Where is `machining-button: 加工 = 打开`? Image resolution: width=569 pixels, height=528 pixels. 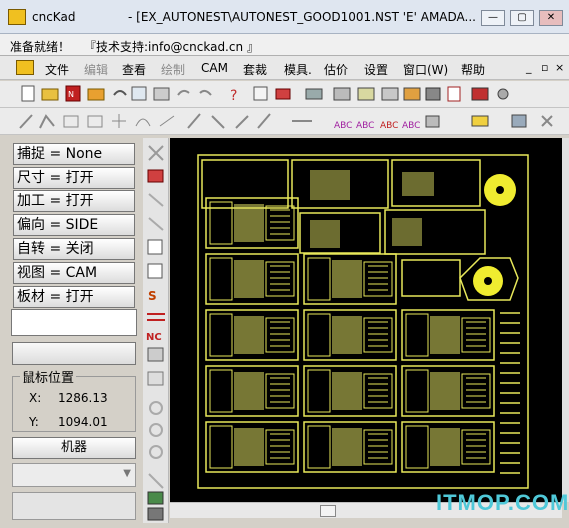
machining-button: 加工 = 打开 is located at coordinates (74, 201).